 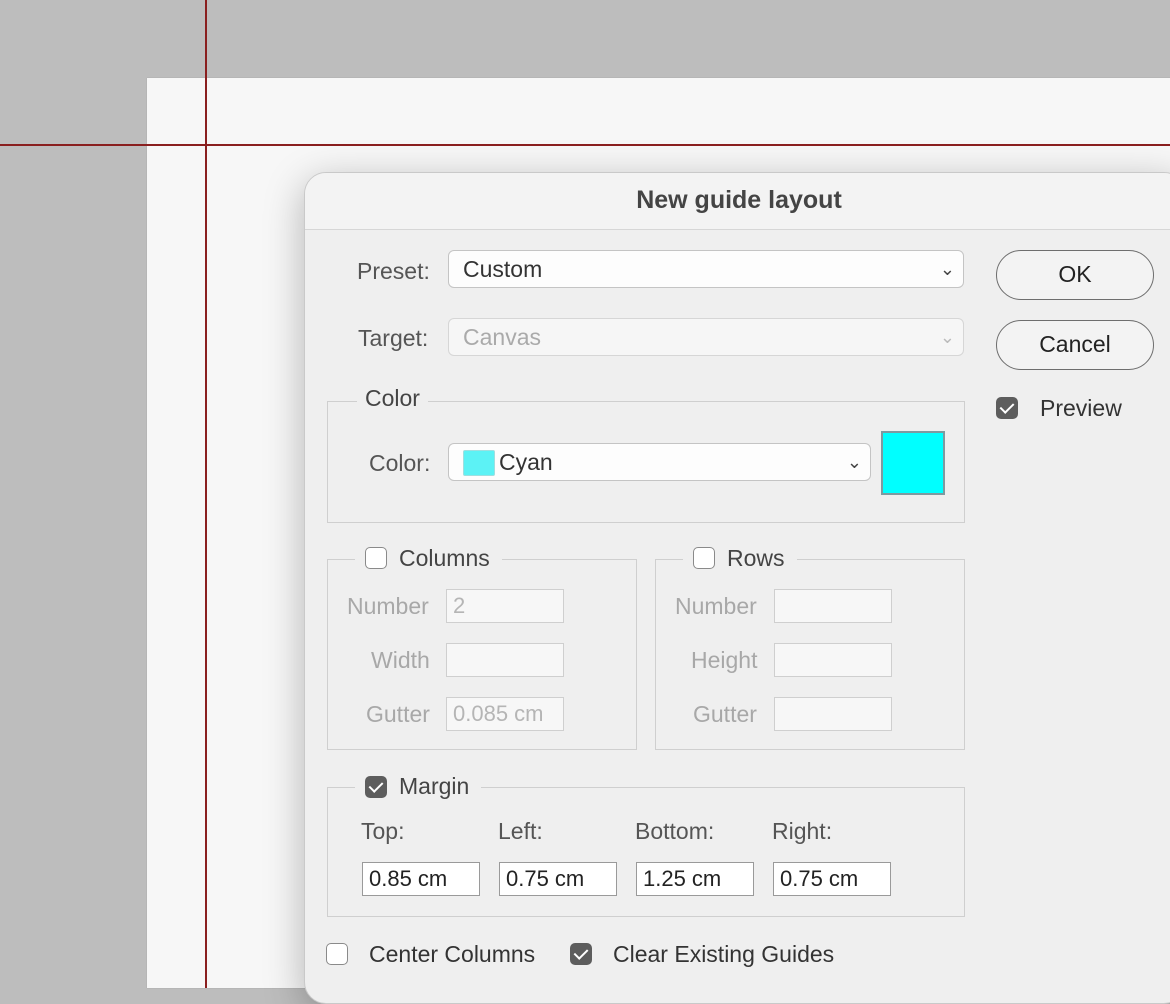 I want to click on preset-label: Preset:, so click(x=393, y=271).